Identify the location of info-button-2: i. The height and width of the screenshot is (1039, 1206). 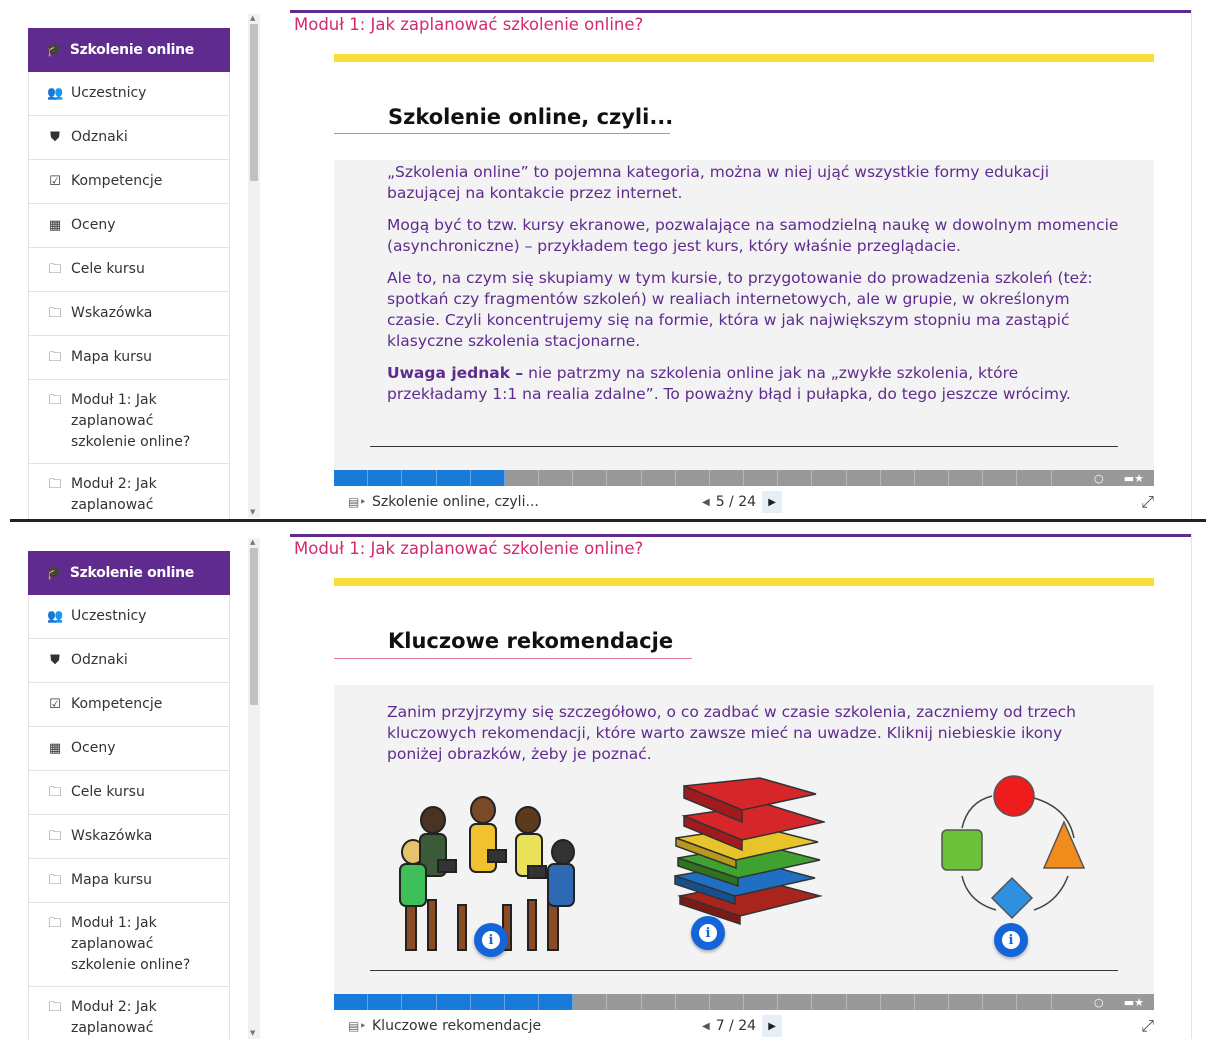
(708, 933).